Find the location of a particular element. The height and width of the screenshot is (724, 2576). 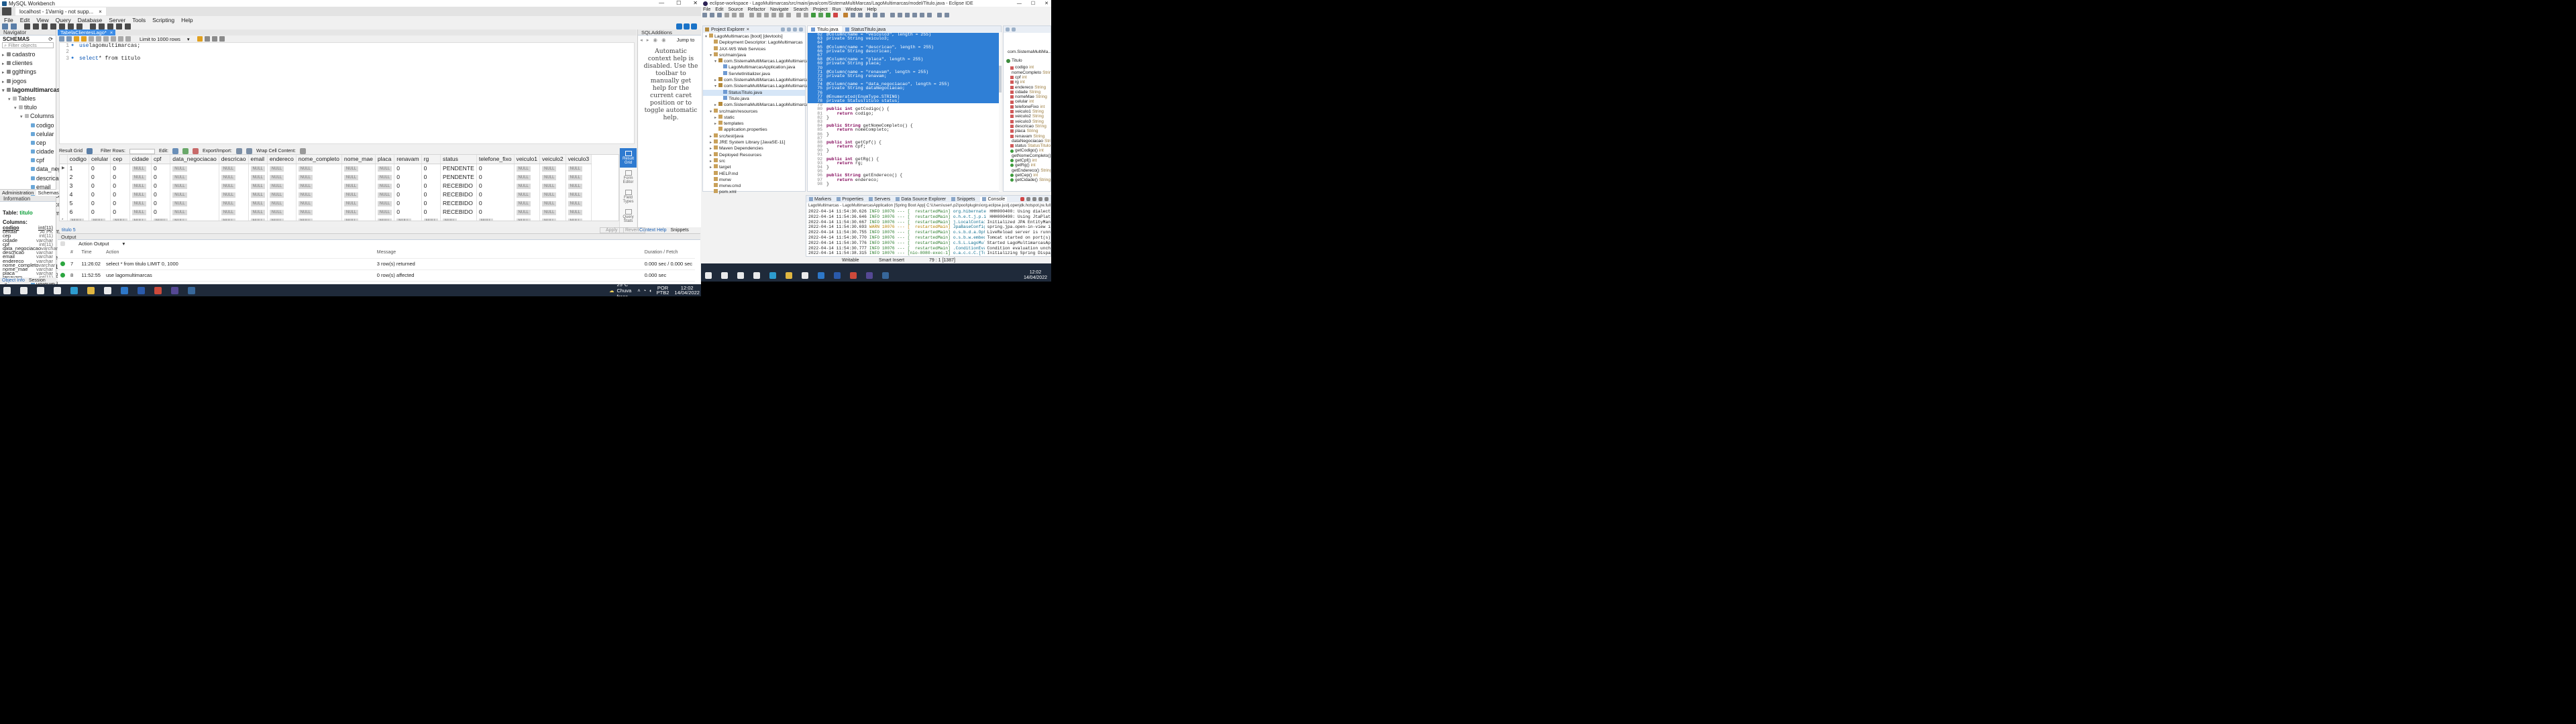

ec-menu-run: Run is located at coordinates (837, 9).